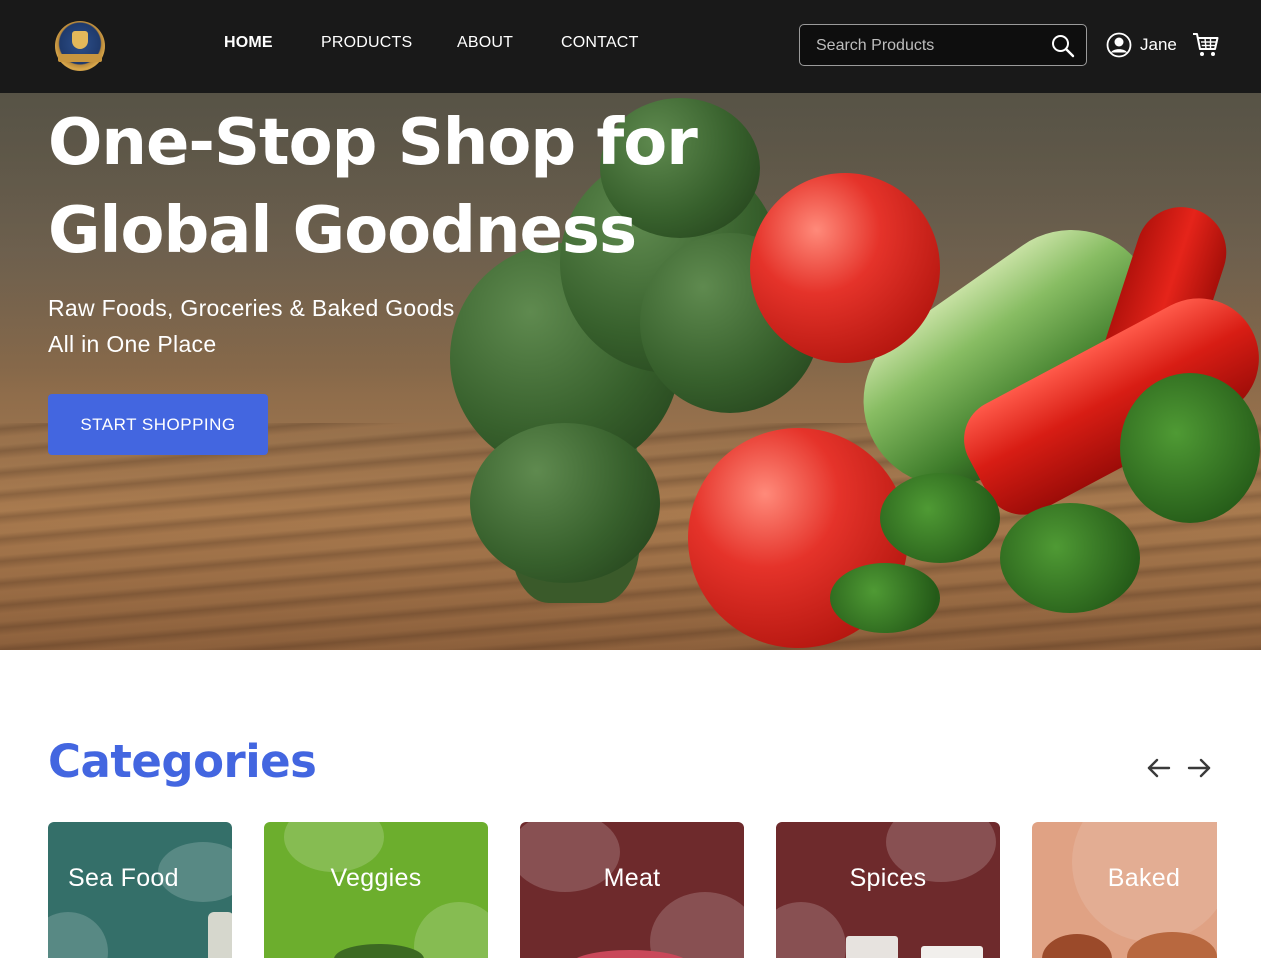 The height and width of the screenshot is (958, 1261). I want to click on category-card-spices: Spices, so click(888, 890).